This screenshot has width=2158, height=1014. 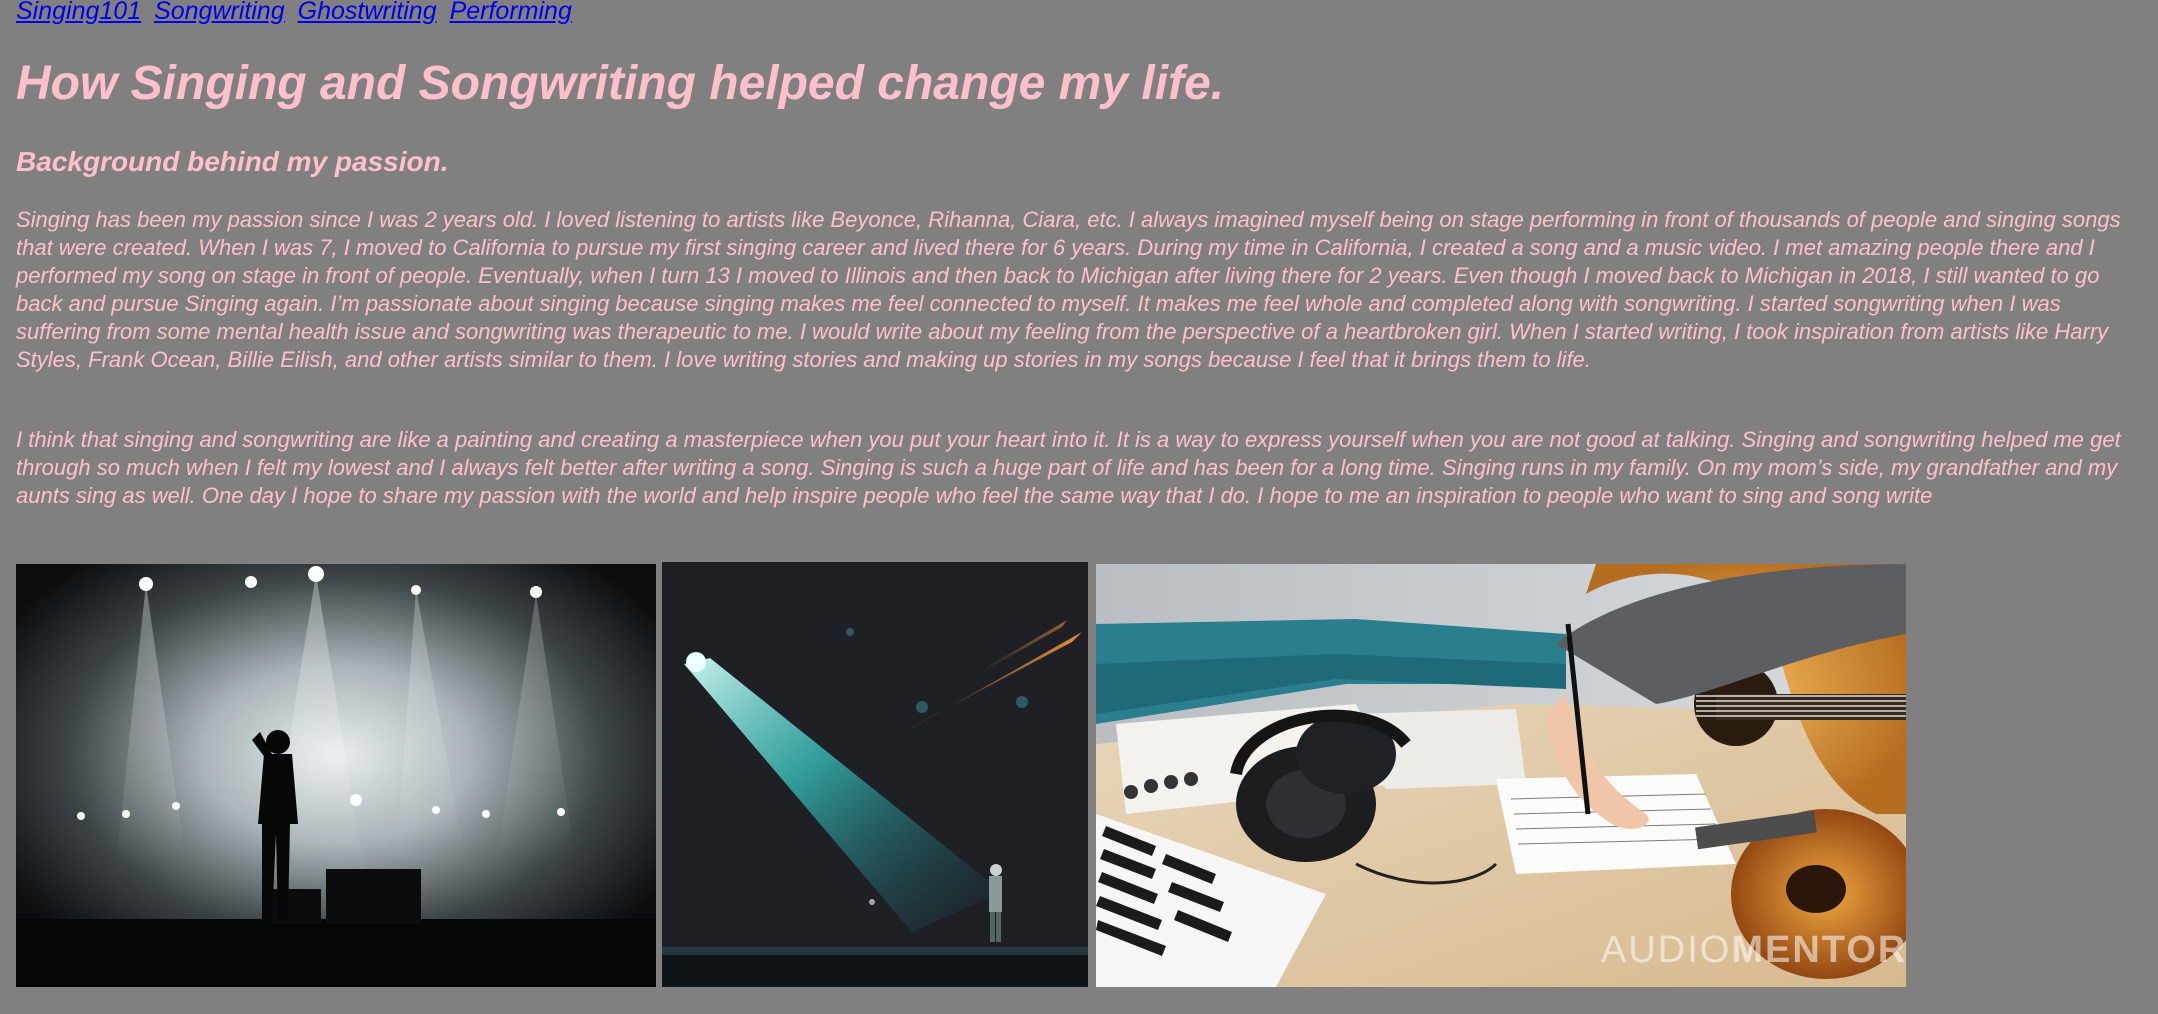 I want to click on nav-link-performing: Performing, so click(x=511, y=12).